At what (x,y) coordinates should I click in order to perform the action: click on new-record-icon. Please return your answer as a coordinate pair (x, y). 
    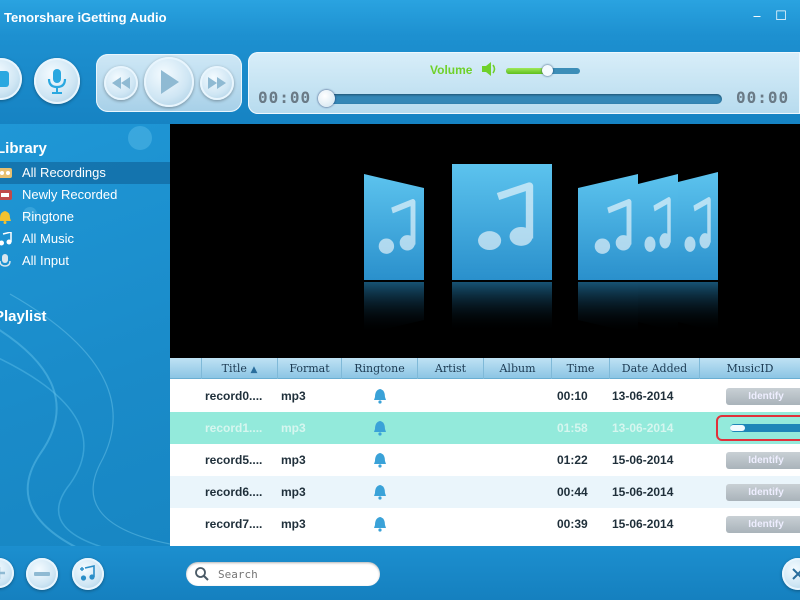
    Looking at the image, I should click on (6, 195).